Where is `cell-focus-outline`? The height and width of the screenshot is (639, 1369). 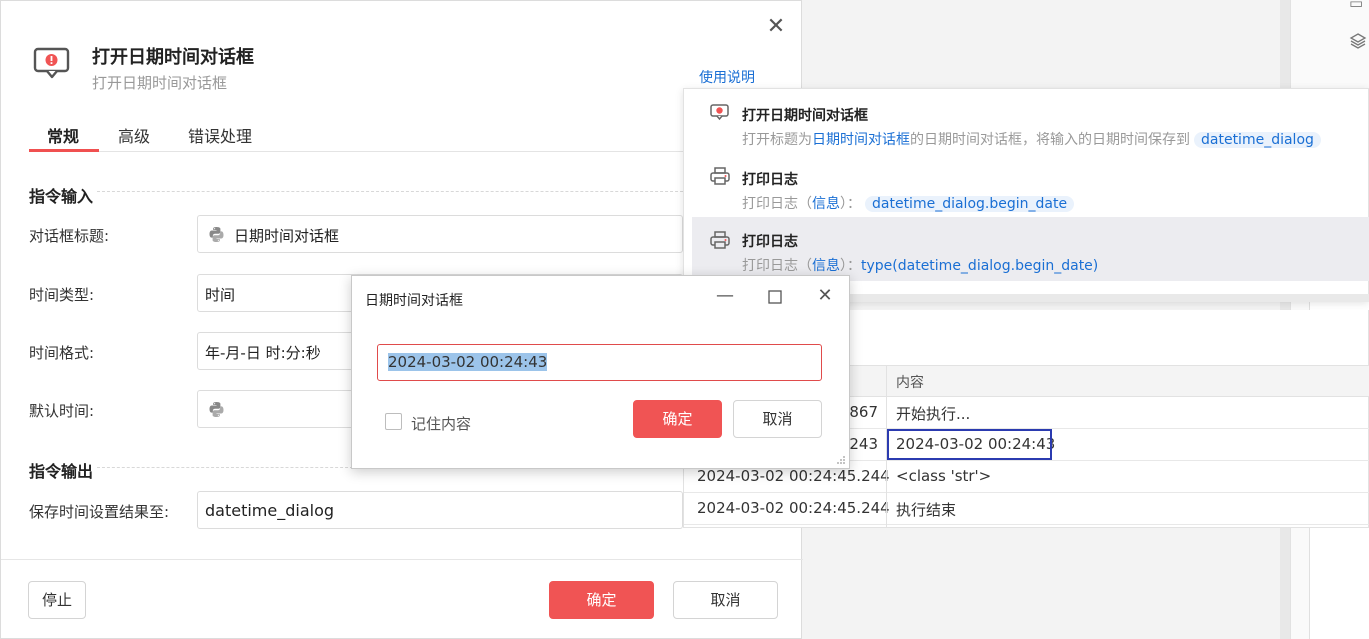 cell-focus-outline is located at coordinates (969, 444).